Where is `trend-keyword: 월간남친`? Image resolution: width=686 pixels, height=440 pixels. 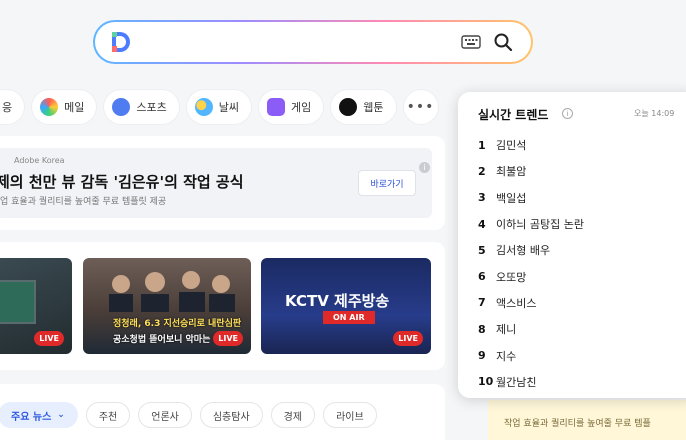 trend-keyword: 월간남친 is located at coordinates (516, 382).